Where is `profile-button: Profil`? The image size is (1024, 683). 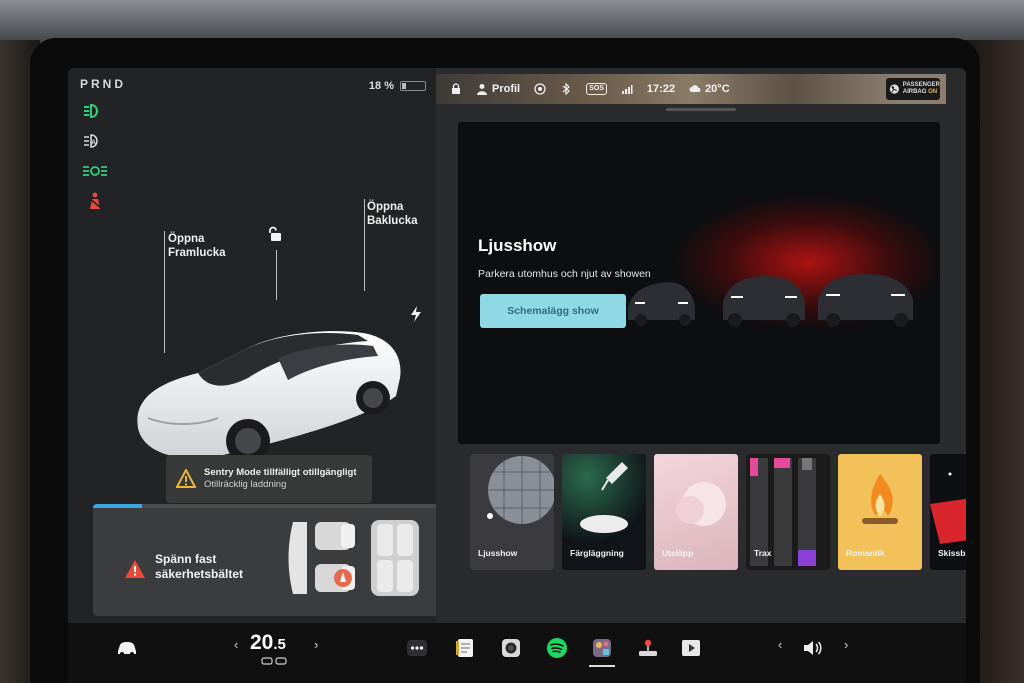
profile-button: Profil is located at coordinates (498, 89).